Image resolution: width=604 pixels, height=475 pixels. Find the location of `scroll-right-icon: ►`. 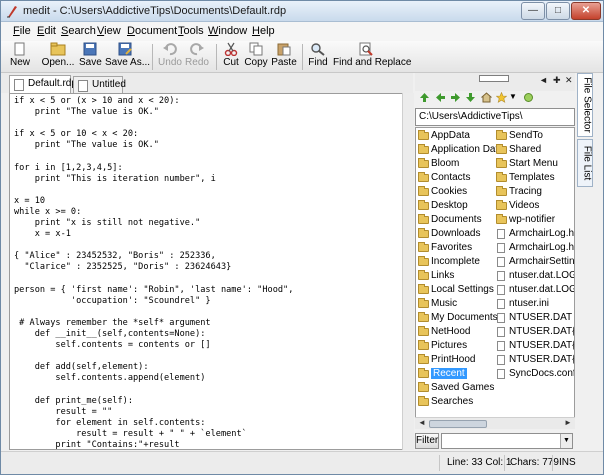

scroll-right-icon: ► is located at coordinates (568, 422).